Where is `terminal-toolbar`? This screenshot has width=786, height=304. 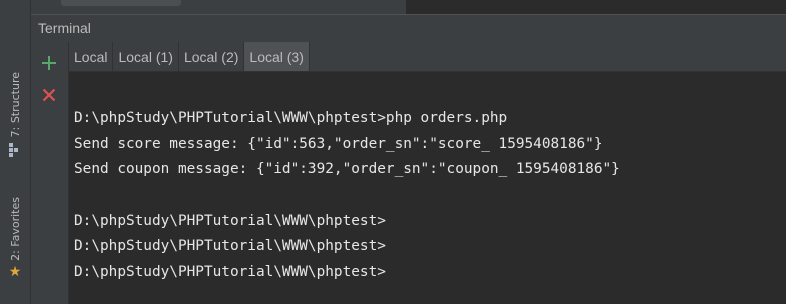 terminal-toolbar is located at coordinates (50, 173).